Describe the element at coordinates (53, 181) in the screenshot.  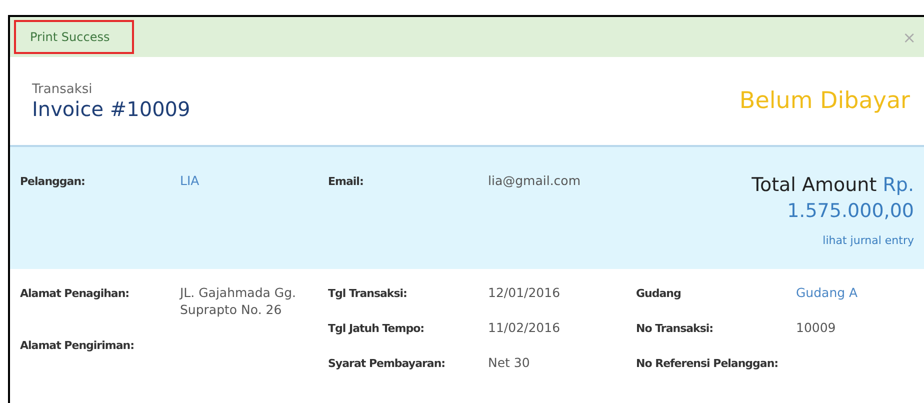
I see `field-label: Pelanggan:` at that location.